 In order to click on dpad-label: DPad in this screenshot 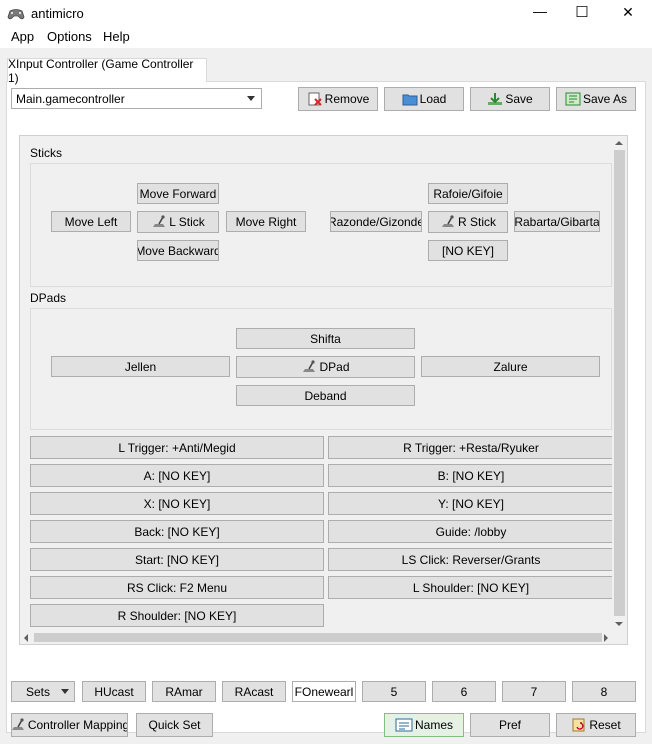, I will do `click(334, 367)`.